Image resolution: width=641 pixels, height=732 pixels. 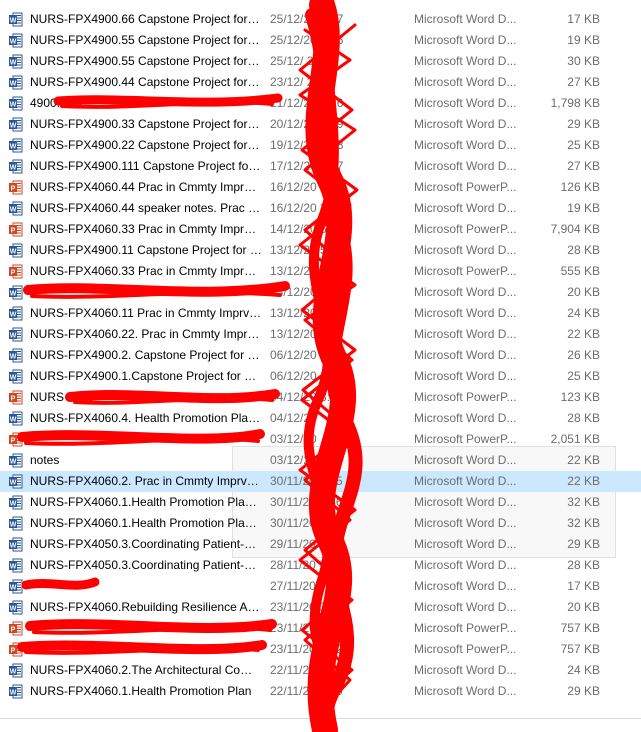 I want to click on file-date-modified: 14/12/20 5:10, so click(x=307, y=229).